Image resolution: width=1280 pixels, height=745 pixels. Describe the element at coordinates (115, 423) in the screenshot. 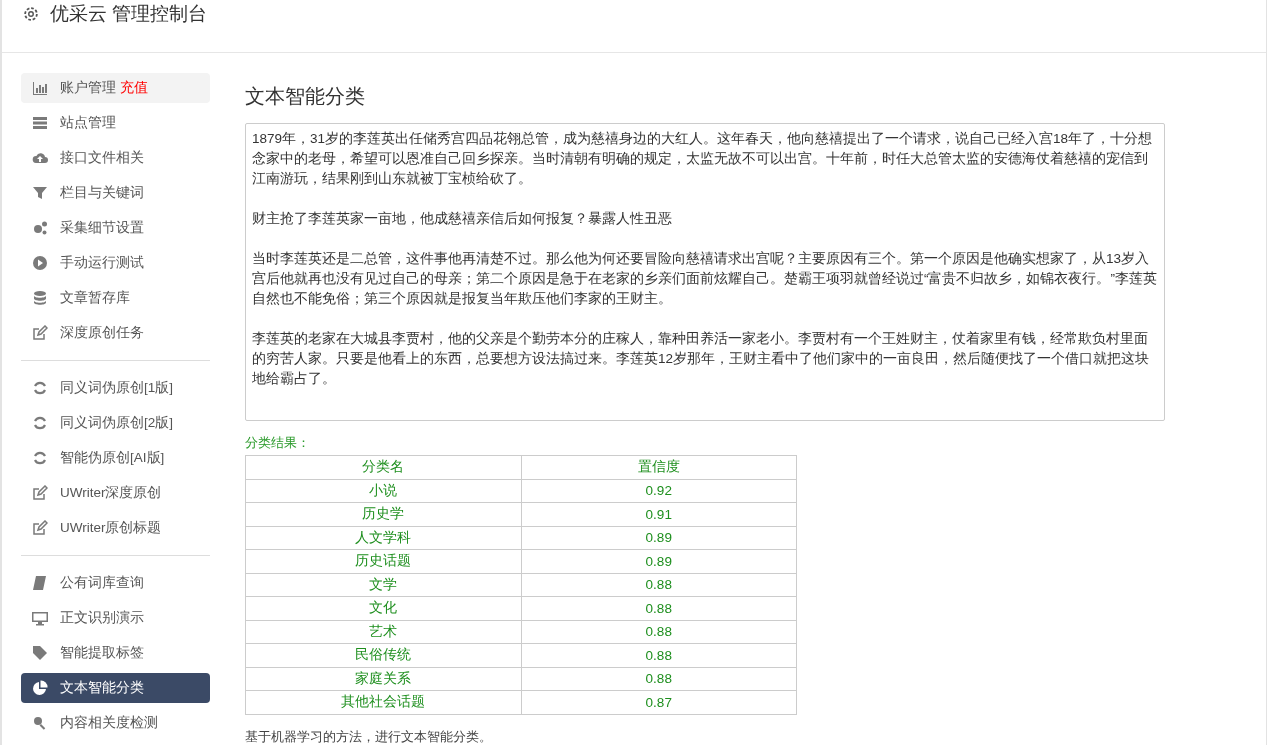

I see `sidebar-item: 同义词伪原创[2版]` at that location.